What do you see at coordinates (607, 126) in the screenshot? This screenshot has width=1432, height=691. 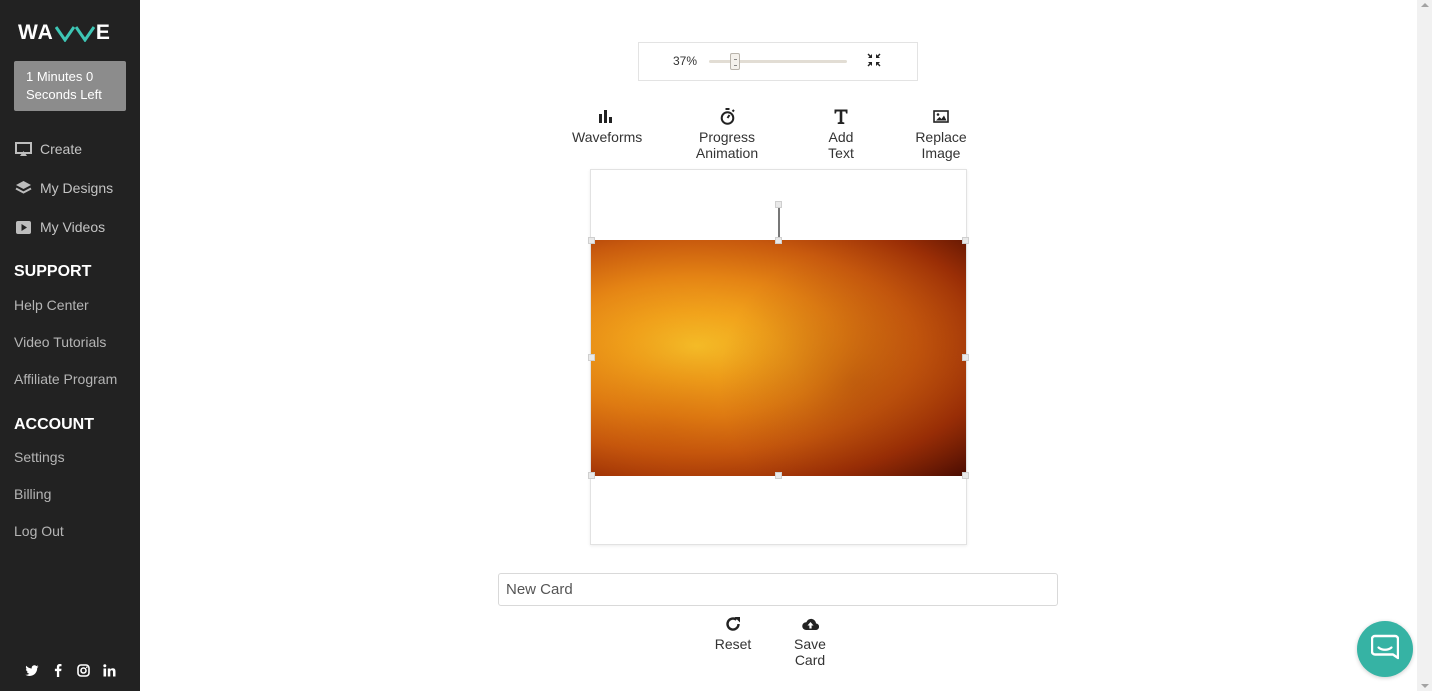 I see `waveforms-button: Waveforms` at bounding box center [607, 126].